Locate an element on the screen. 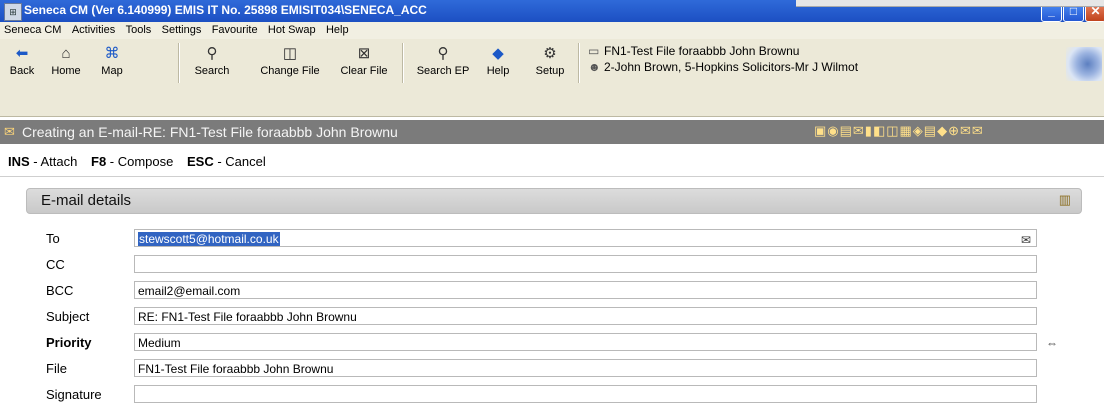 The height and width of the screenshot is (414, 1104). bcc-label: BCC is located at coordinates (60, 290).